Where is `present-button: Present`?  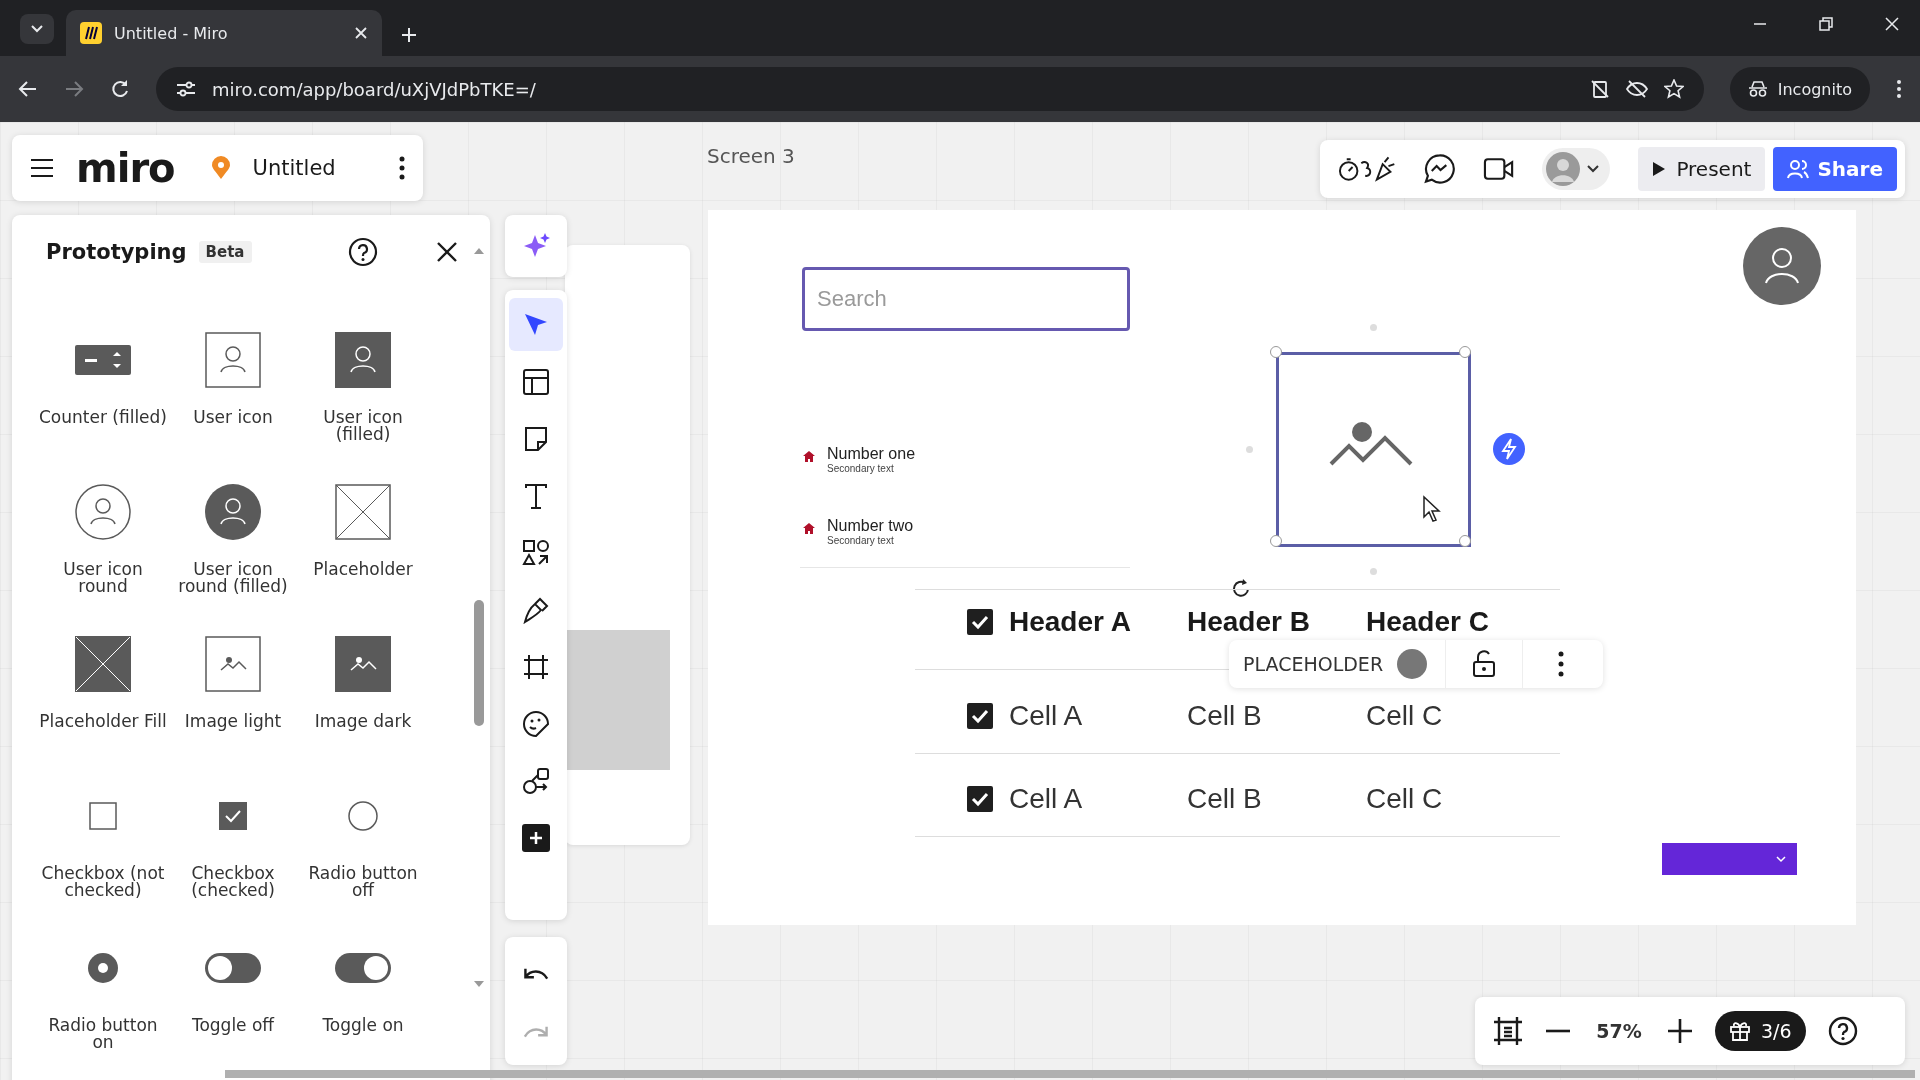 present-button: Present is located at coordinates (1702, 169).